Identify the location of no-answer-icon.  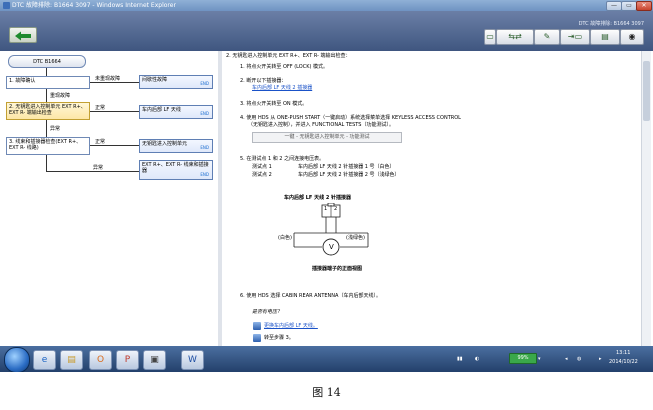
(257, 338).